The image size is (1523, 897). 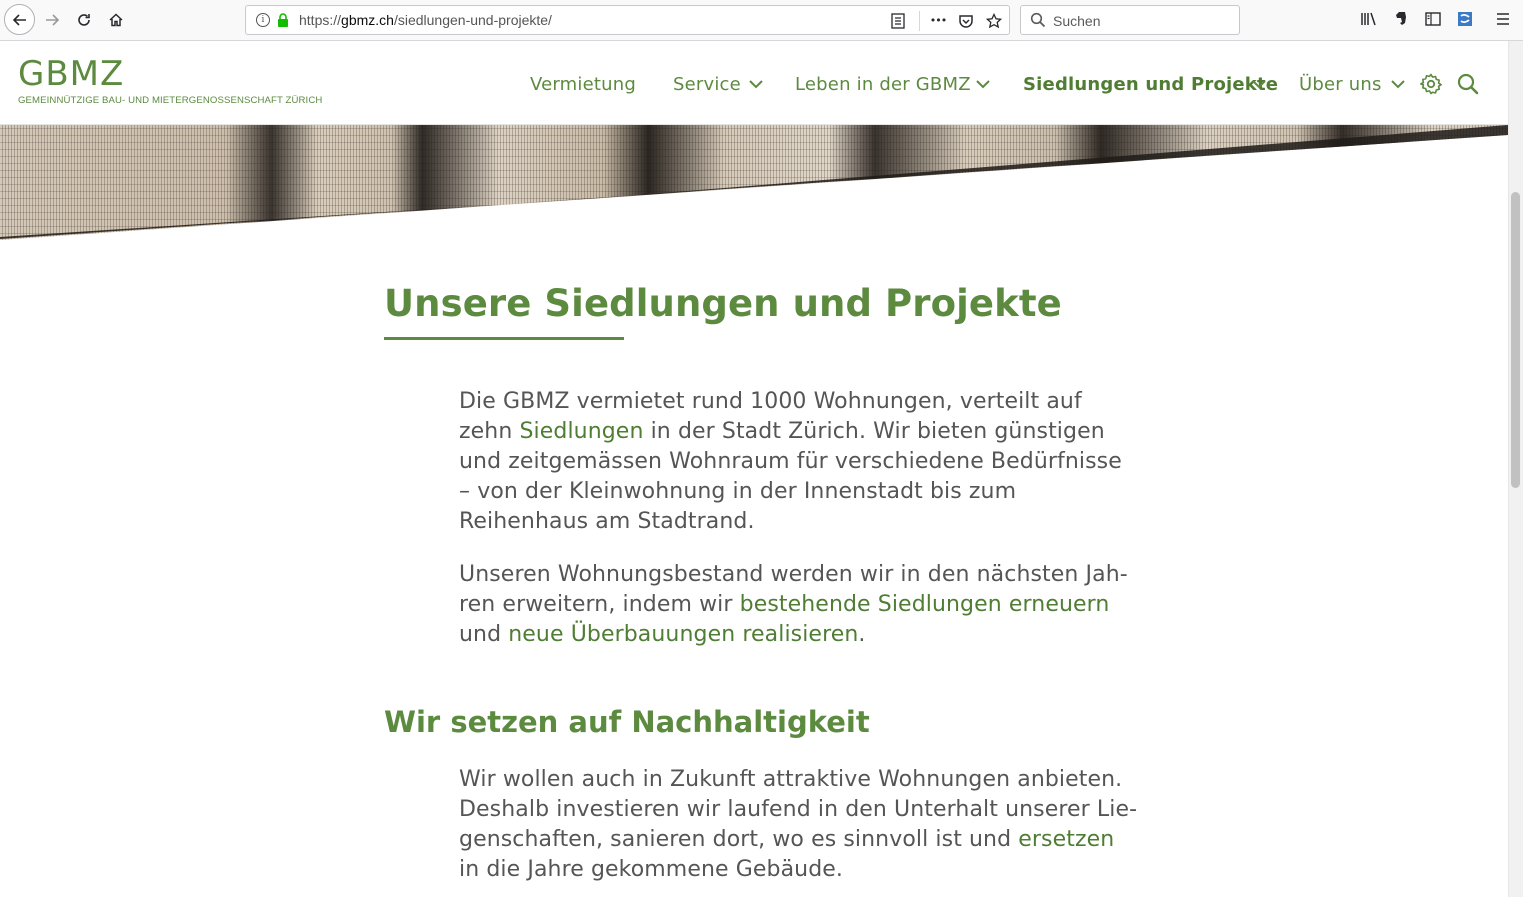 I want to click on search-bar: Suchen, so click(x=1130, y=20).